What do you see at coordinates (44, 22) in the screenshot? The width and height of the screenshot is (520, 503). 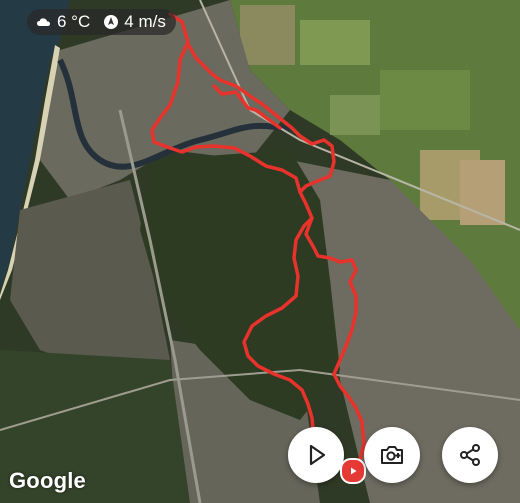 I see `cloud-sun-icon` at bounding box center [44, 22].